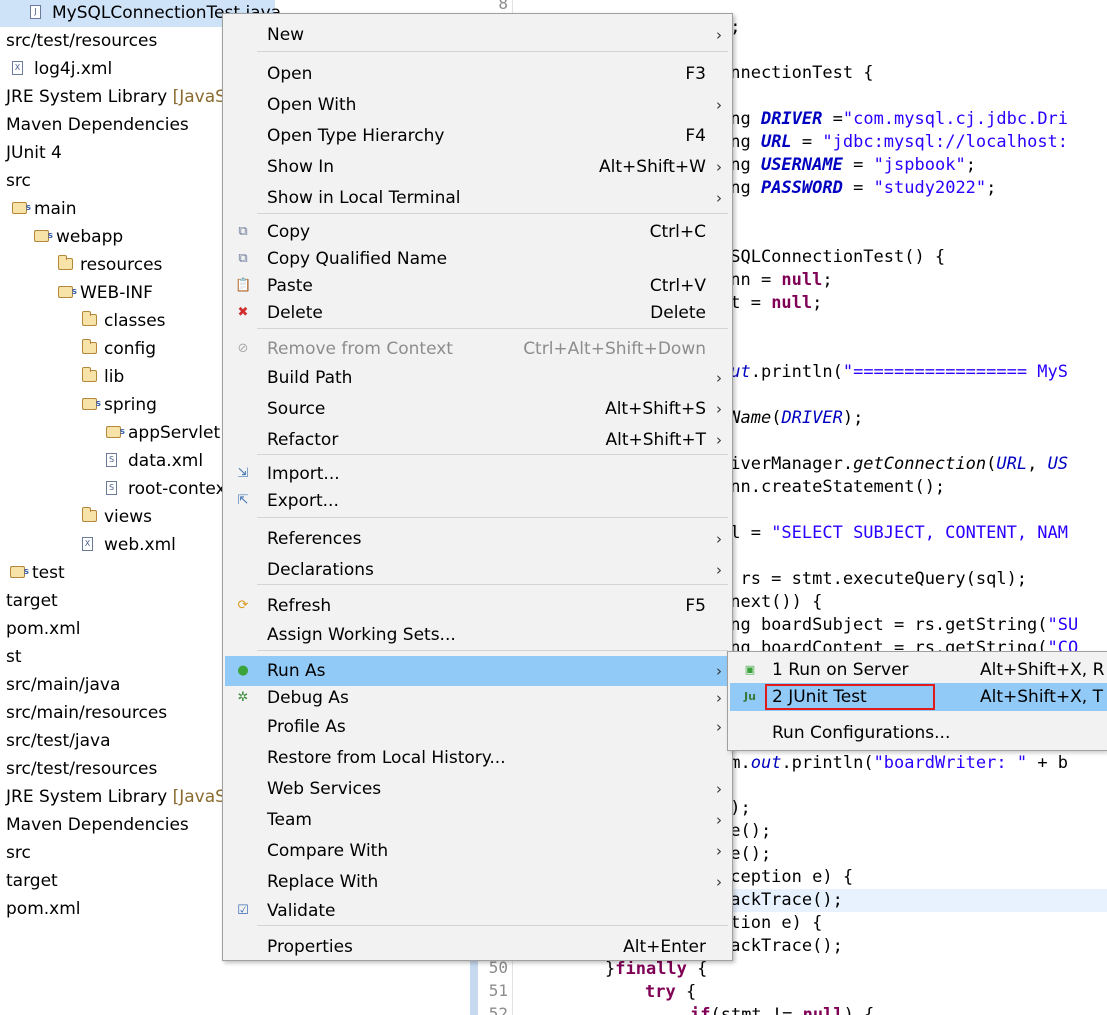 This screenshot has width=1107, height=1015. Describe the element at coordinates (477, 882) in the screenshot. I see `menu-item-replace-with: Replace With ›` at that location.